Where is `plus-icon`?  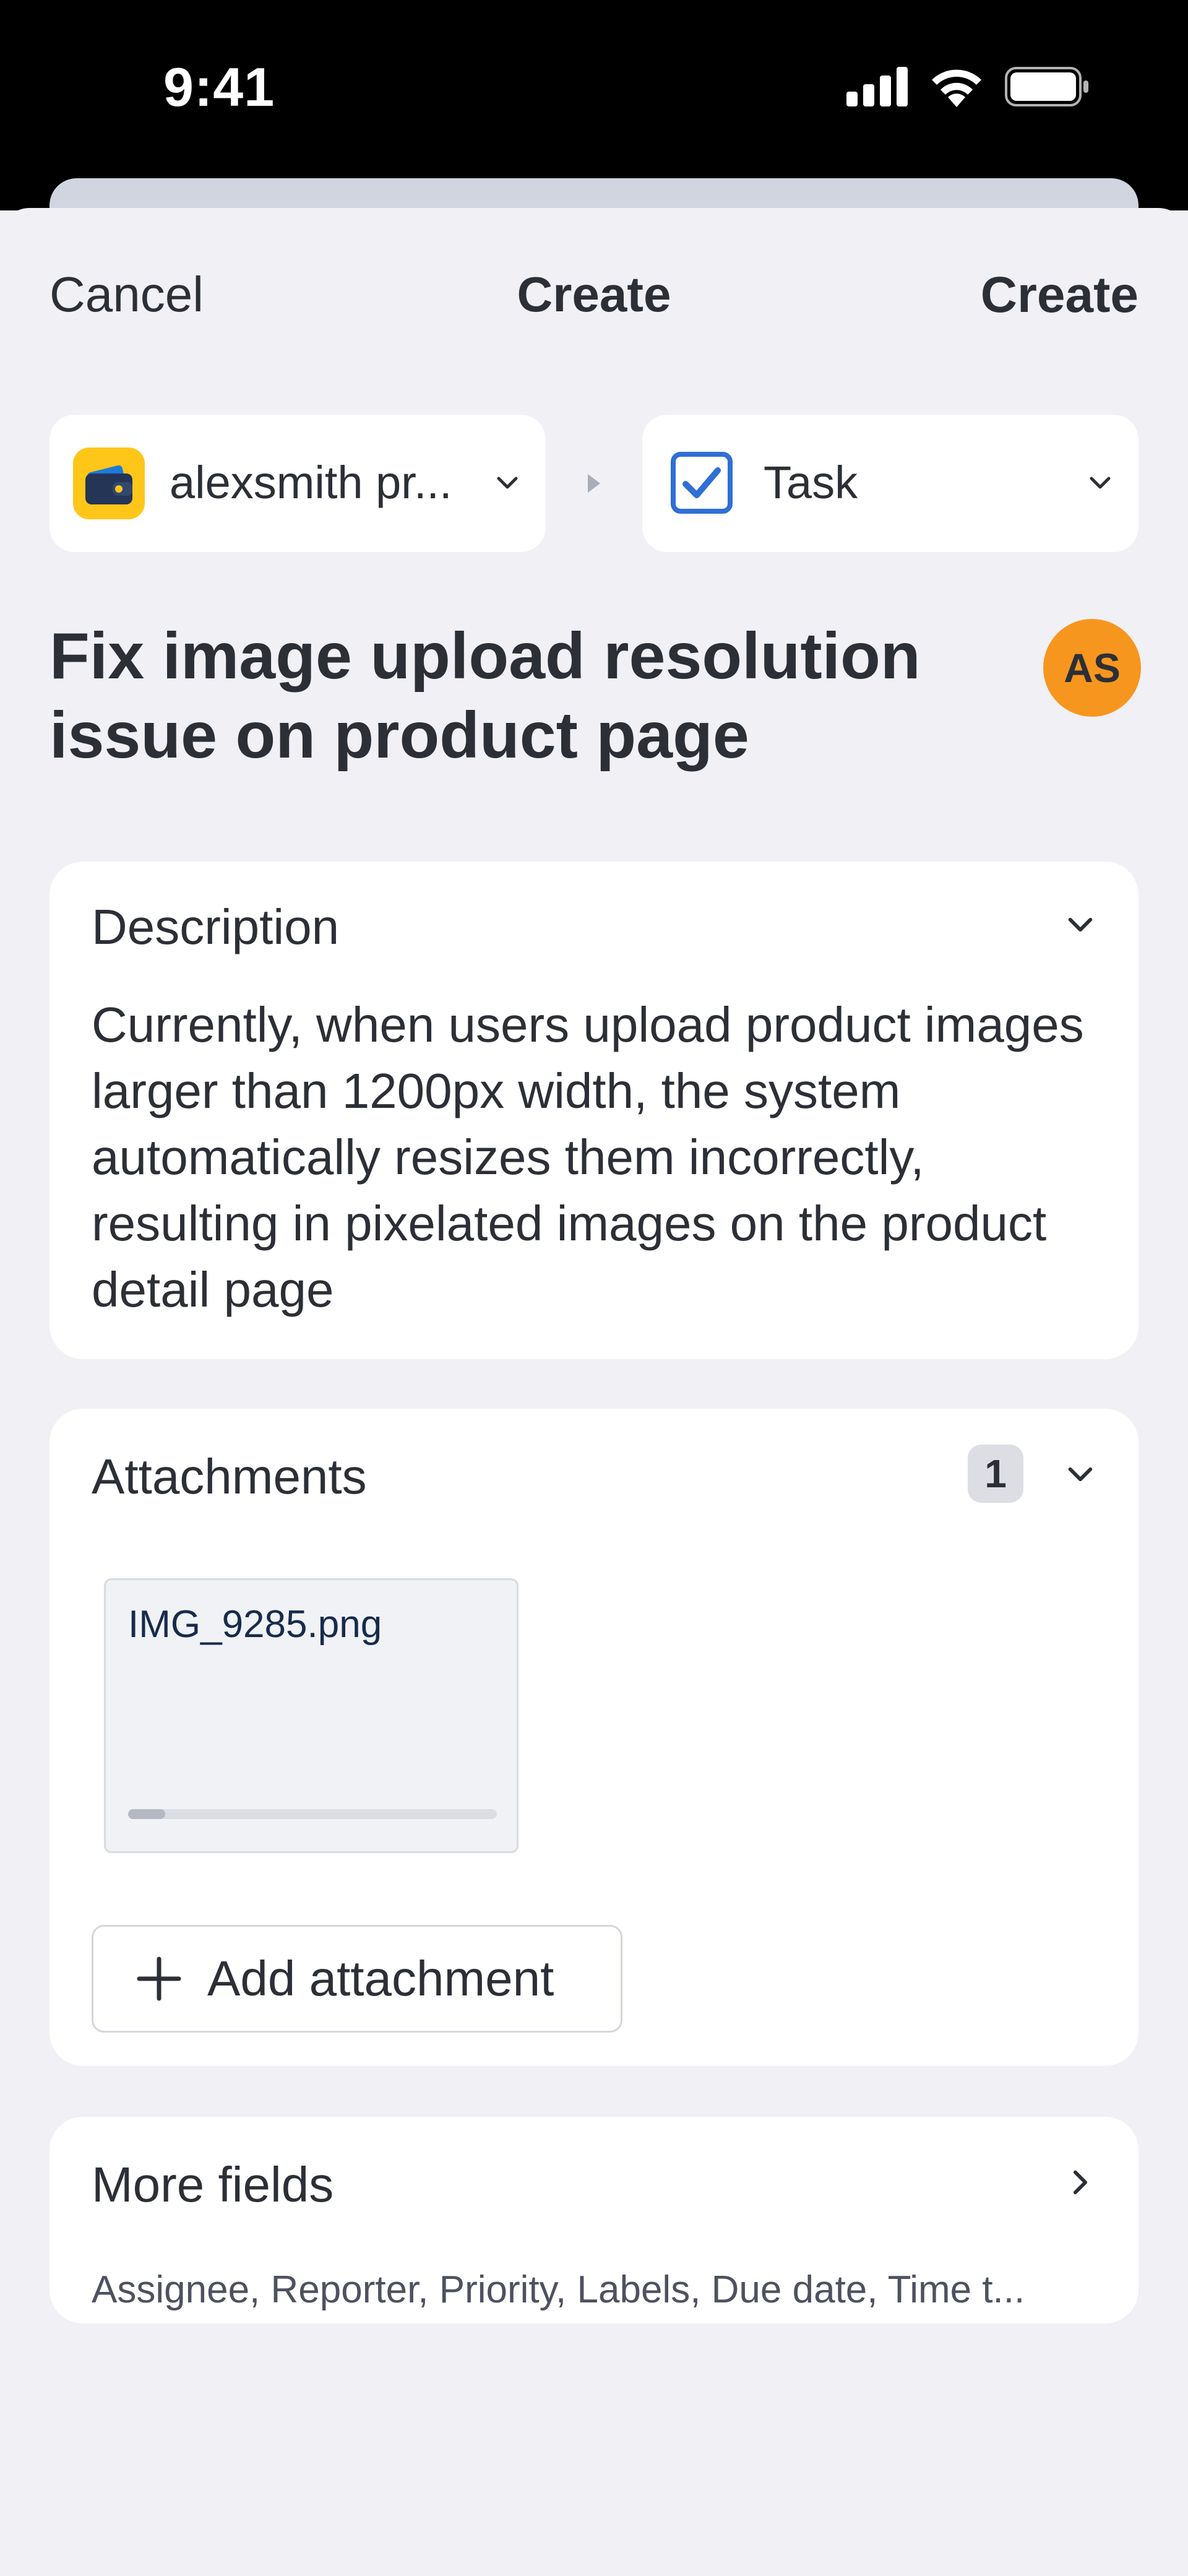 plus-icon is located at coordinates (159, 1978).